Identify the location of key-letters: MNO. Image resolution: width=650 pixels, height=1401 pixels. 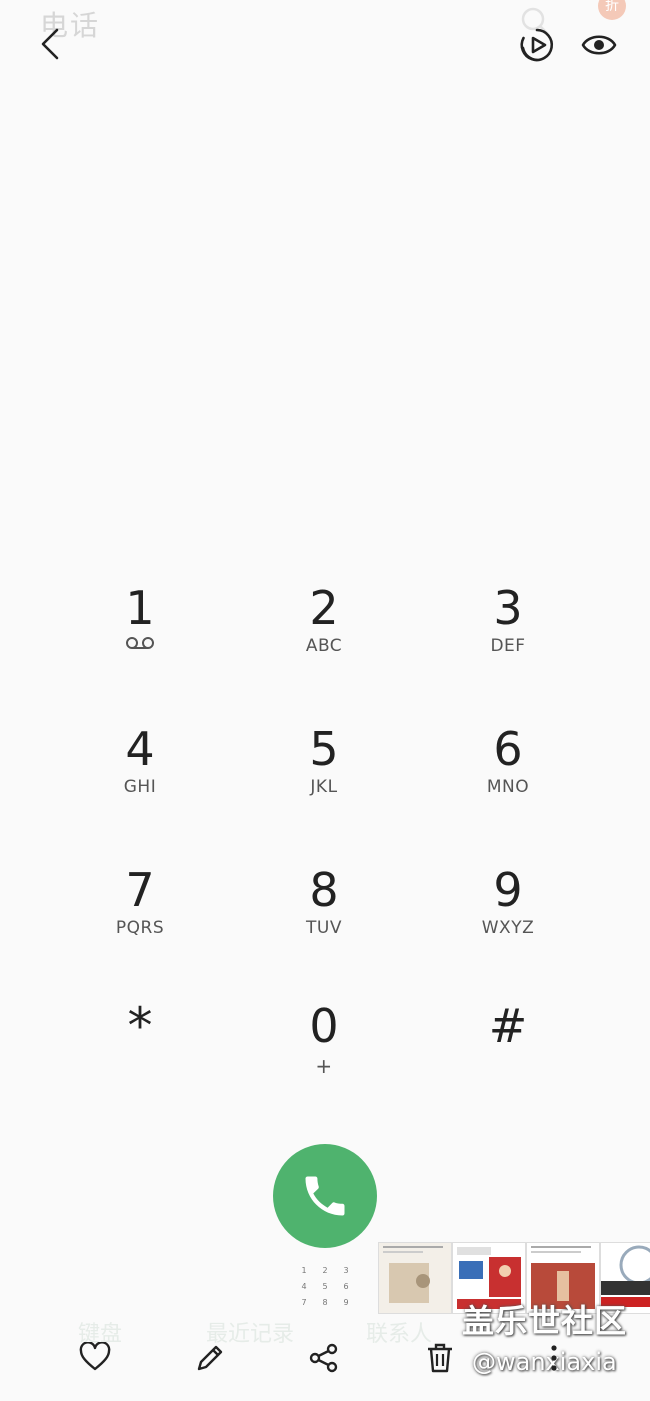
(508, 787).